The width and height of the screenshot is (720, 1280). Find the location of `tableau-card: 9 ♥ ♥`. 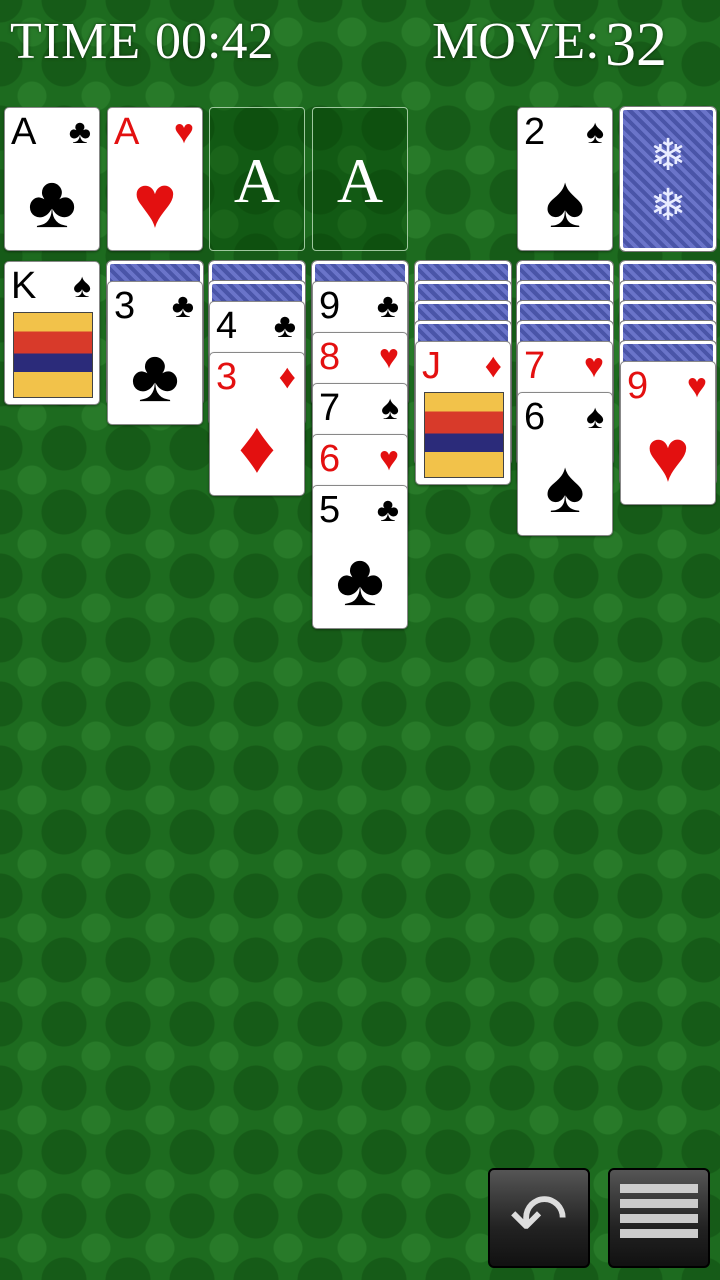

tableau-card: 9 ♥ ♥ is located at coordinates (668, 433).